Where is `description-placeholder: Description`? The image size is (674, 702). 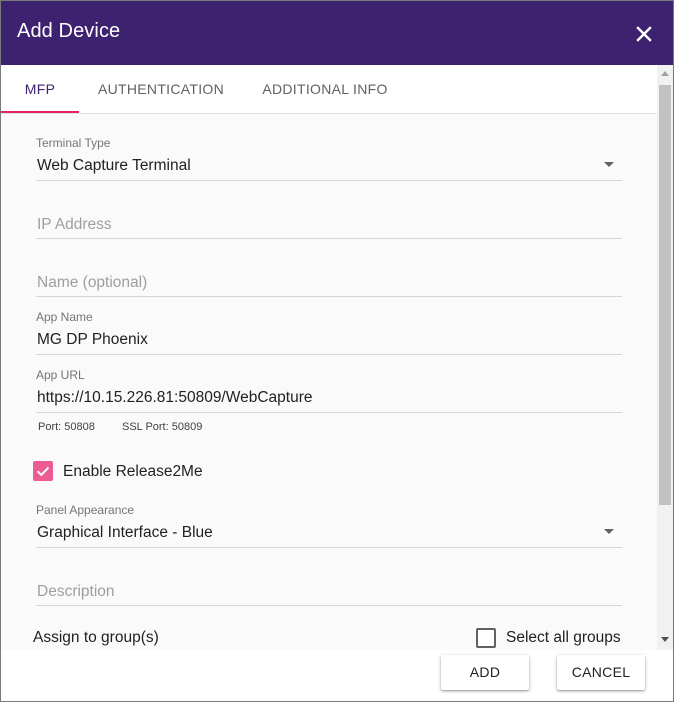
description-placeholder: Description is located at coordinates (76, 591).